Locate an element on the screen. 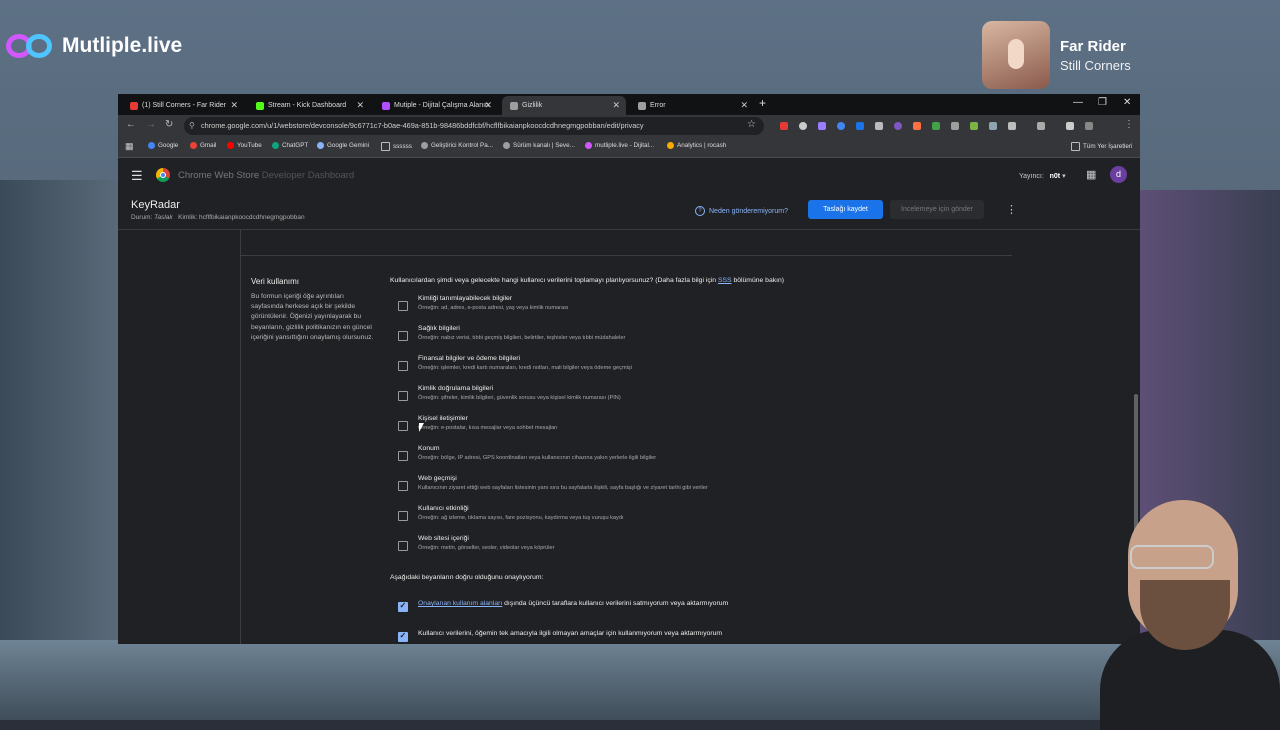 The width and height of the screenshot is (1280, 730). google-icon is located at coordinates (151, 145).